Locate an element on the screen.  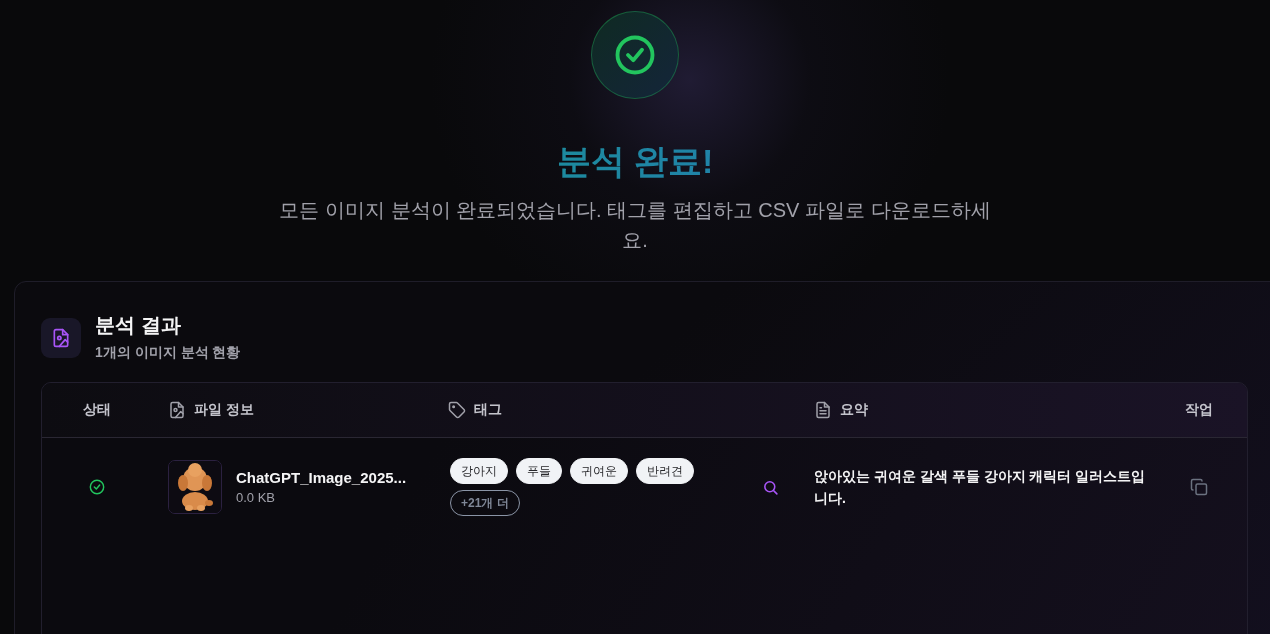
file-size: 0.0 KB is located at coordinates (256, 497).